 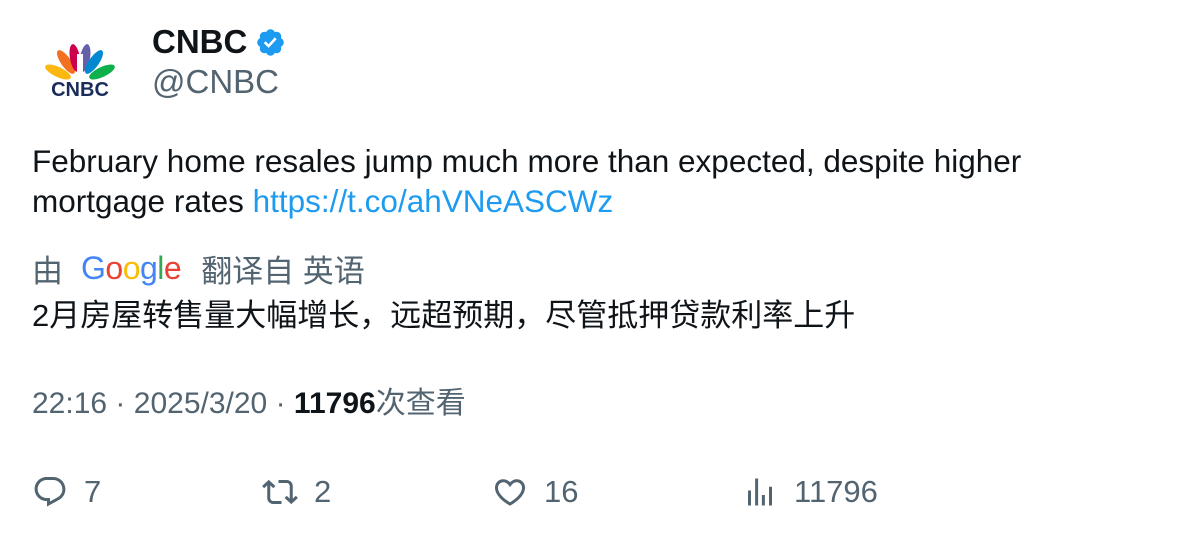 I want to click on tweet-time: 22:16, so click(x=69, y=403).